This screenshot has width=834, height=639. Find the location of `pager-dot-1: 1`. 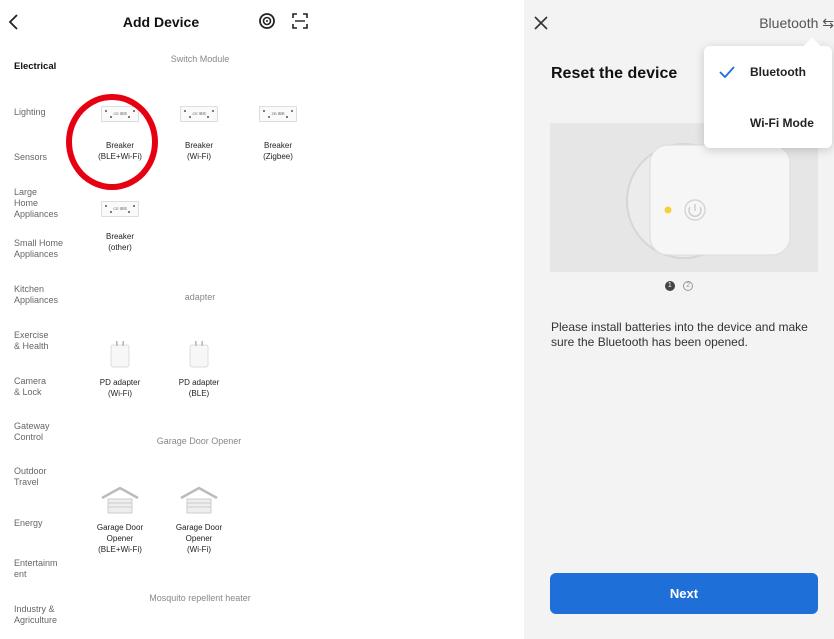

pager-dot-1: 1 is located at coordinates (669, 285).